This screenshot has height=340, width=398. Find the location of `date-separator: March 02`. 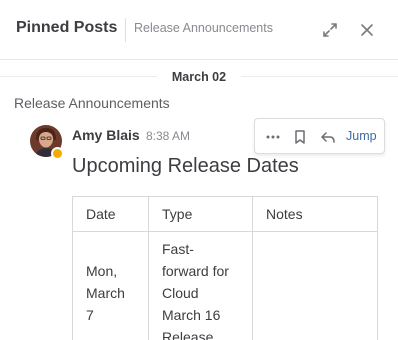

date-separator: March 02 is located at coordinates (199, 77).